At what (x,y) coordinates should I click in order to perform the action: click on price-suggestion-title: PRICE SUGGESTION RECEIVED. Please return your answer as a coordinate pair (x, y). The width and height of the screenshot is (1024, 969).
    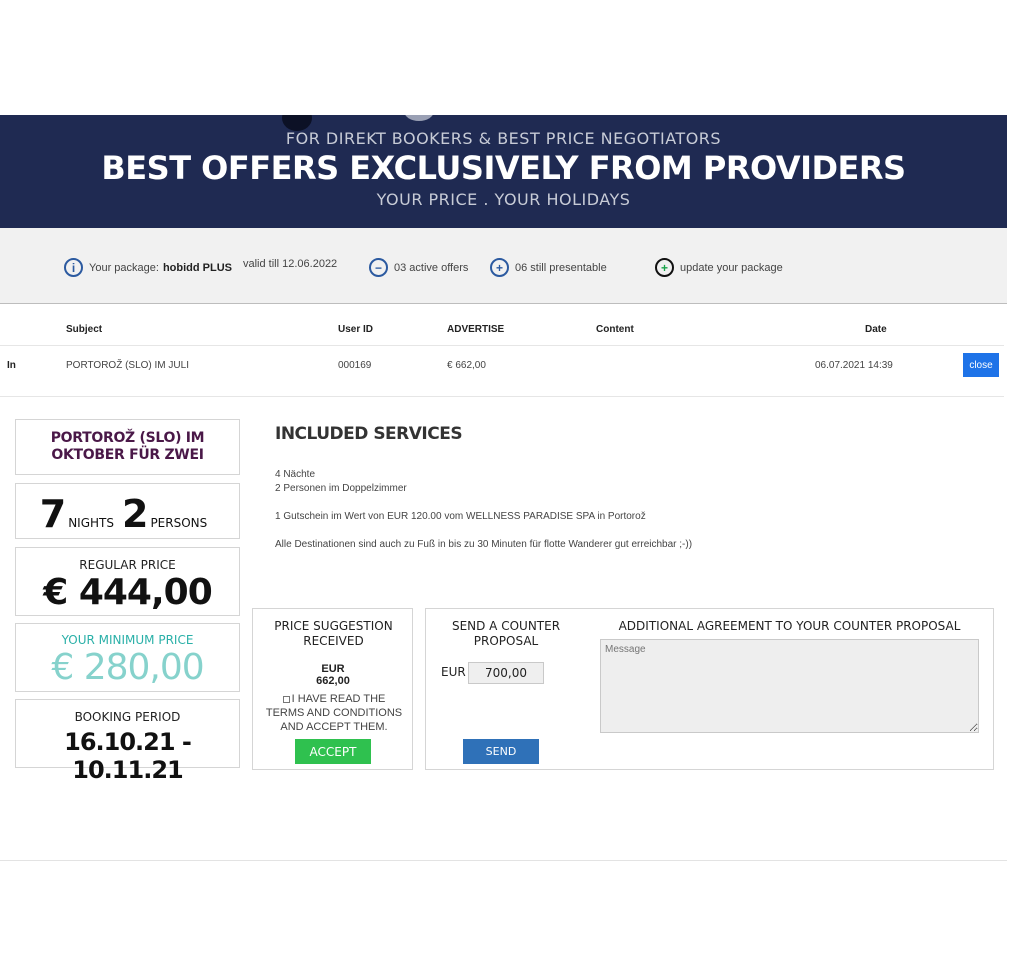
    Looking at the image, I should click on (333, 634).